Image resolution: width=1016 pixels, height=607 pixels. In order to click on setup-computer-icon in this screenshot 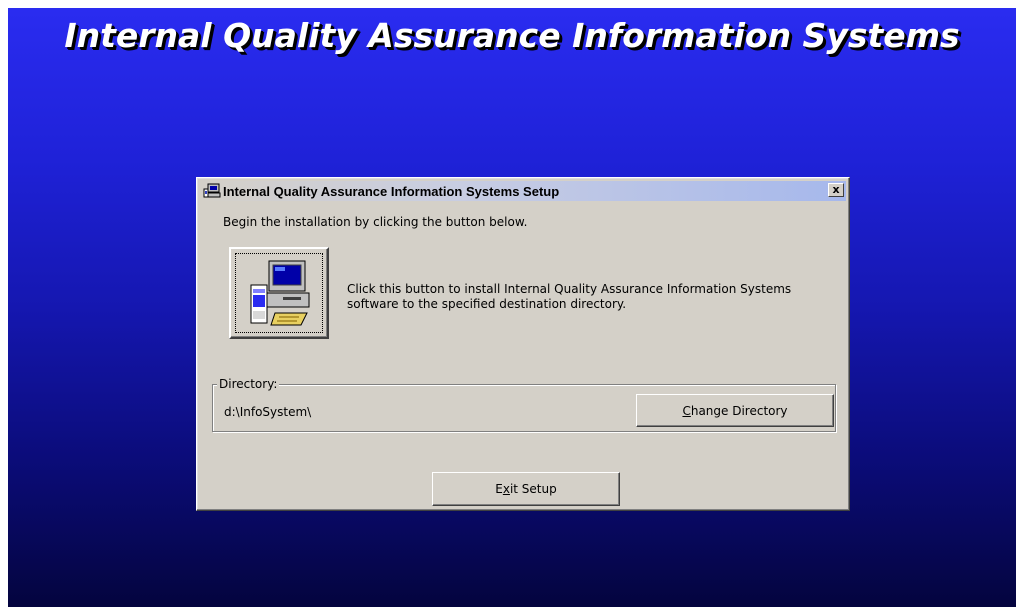, I will do `click(212, 191)`.